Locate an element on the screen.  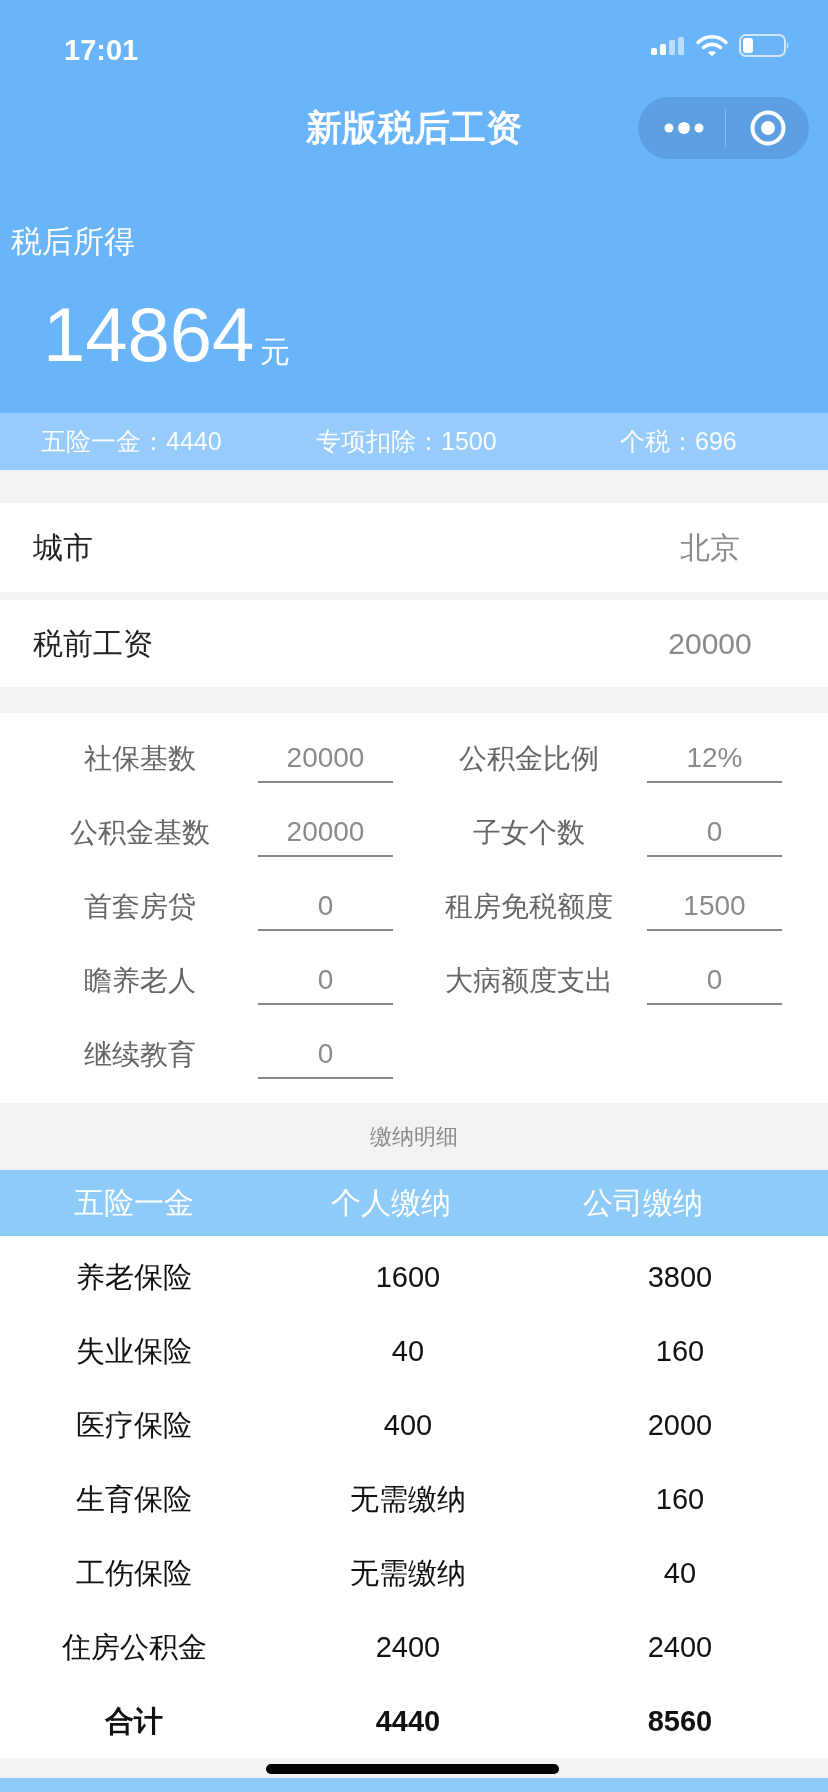
battery-icon is located at coordinates (764, 45).